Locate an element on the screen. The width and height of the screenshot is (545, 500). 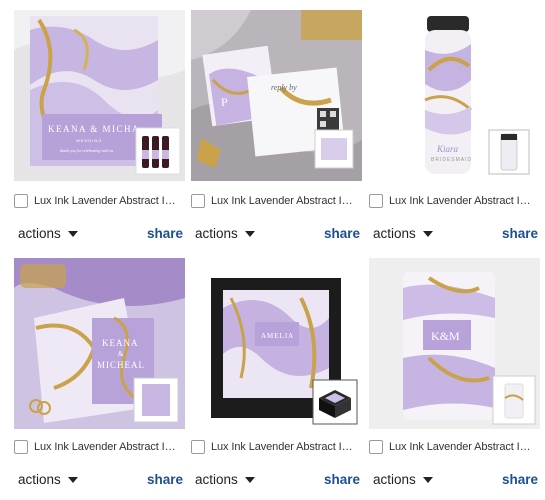
tumbler-name-text: Kiara is located at coordinates (447, 149).